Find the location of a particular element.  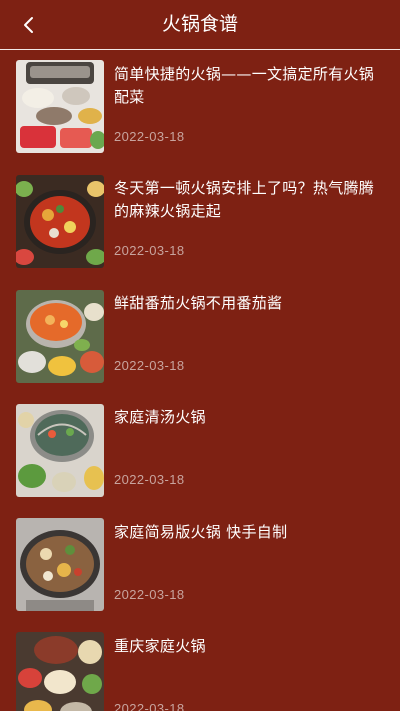

recipe-title: 重庆家庭火锅 is located at coordinates (160, 646).